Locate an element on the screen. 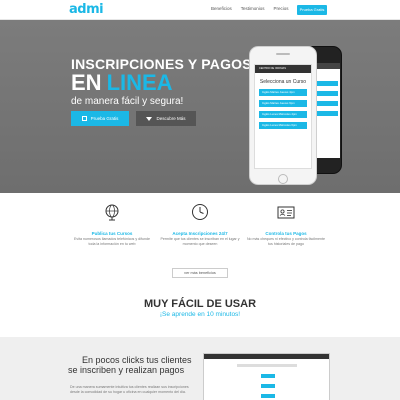 The width and height of the screenshot is (400, 400). brand-logo: admi is located at coordinates (86, 9).